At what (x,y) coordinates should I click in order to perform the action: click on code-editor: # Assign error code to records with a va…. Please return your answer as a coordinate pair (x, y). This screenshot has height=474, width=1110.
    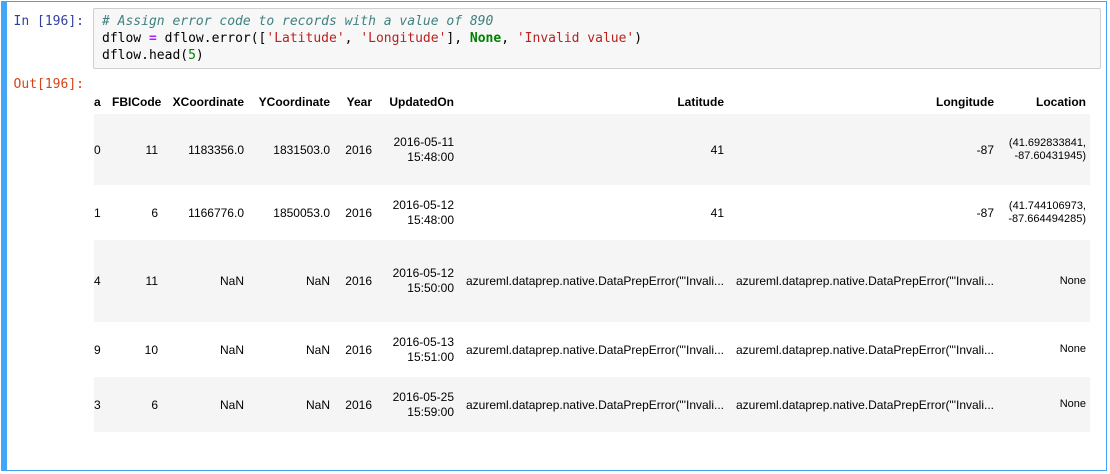
    Looking at the image, I should click on (597, 38).